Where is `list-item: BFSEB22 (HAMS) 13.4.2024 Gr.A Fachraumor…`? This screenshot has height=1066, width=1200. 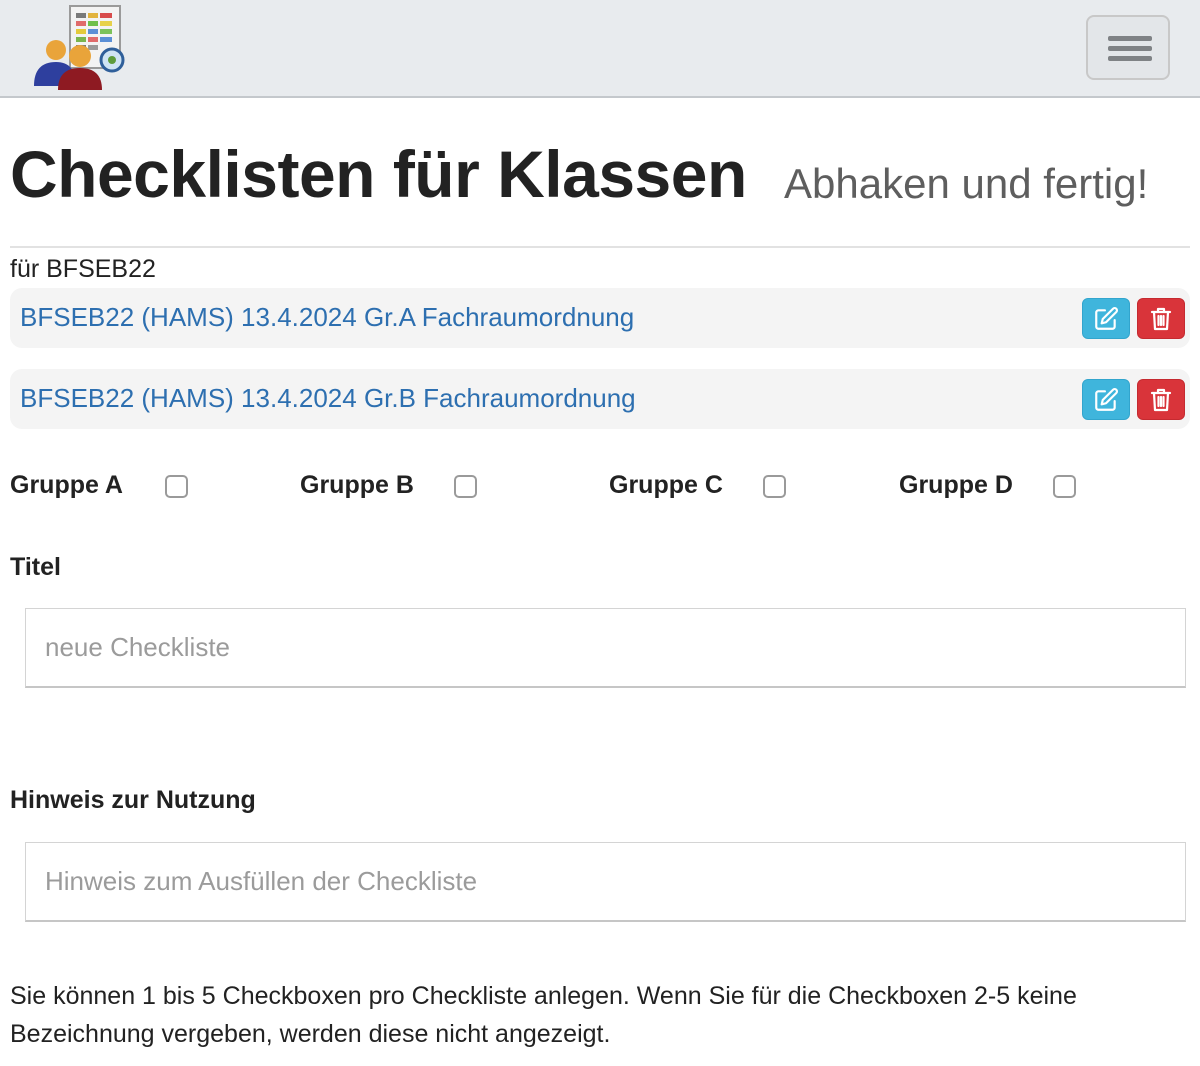 list-item: BFSEB22 (HAMS) 13.4.2024 Gr.A Fachraumor… is located at coordinates (600, 318).